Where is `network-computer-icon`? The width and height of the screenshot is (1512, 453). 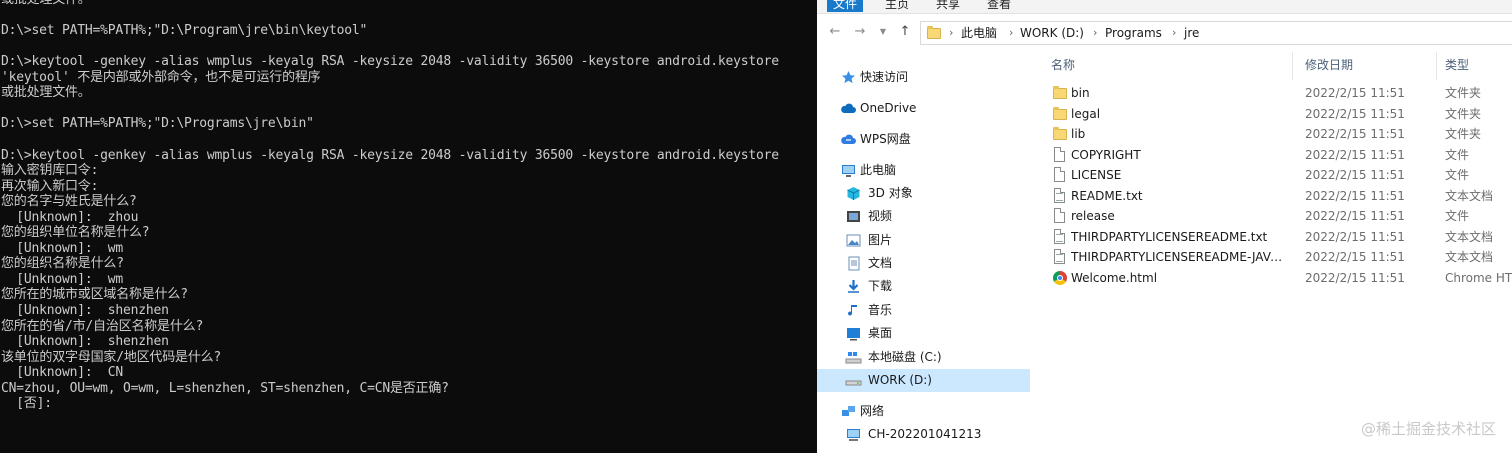
network-computer-icon is located at coordinates (853, 434).